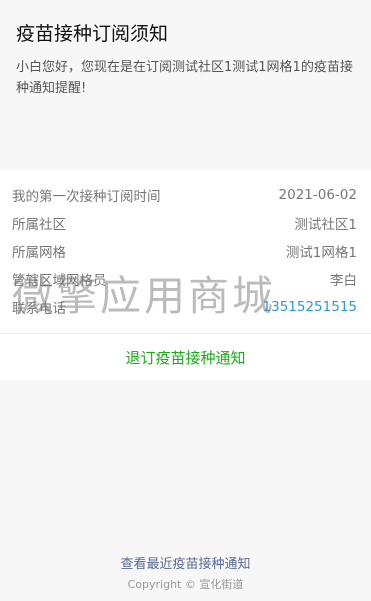 The width and height of the screenshot is (371, 601). I want to click on info-label: 我的第一次接种订阅时间, so click(86, 197).